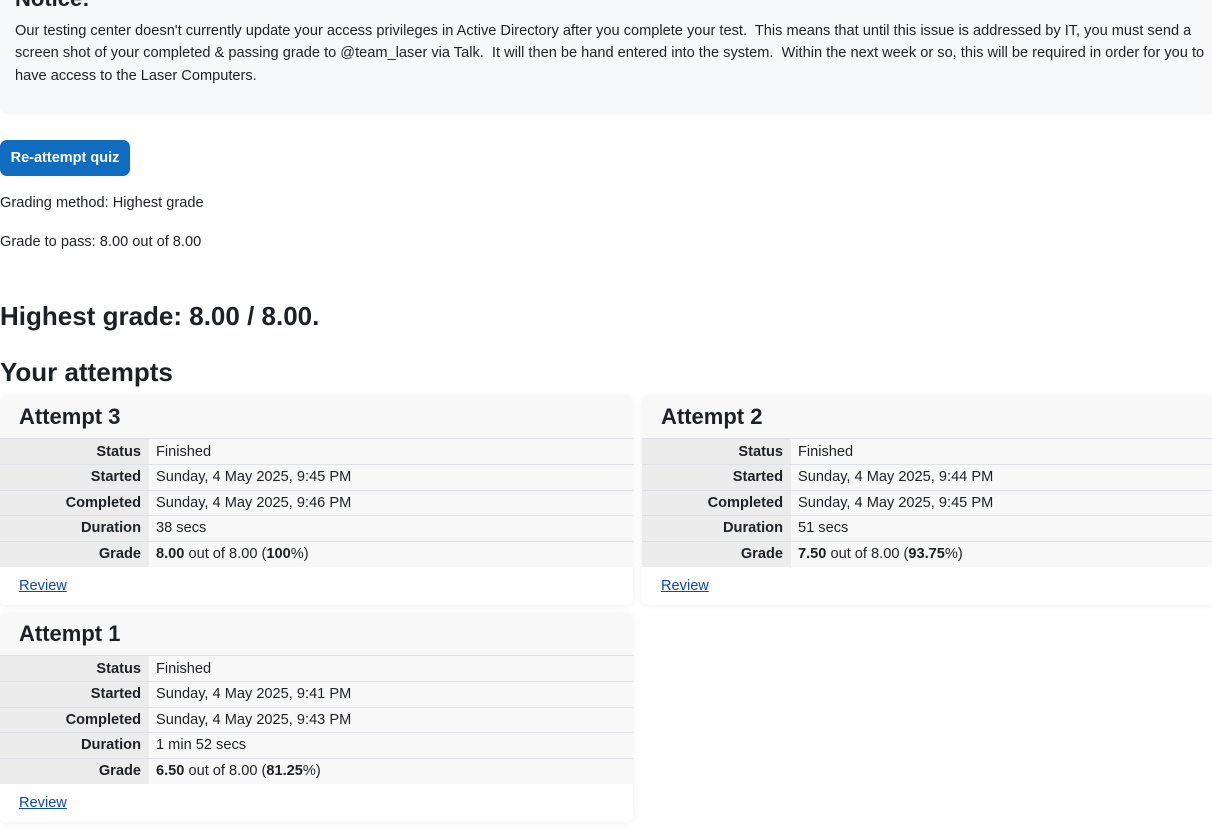 The height and width of the screenshot is (837, 1212). Describe the element at coordinates (391, 745) in the screenshot. I see `duration-value: 1 min 52 secs` at that location.